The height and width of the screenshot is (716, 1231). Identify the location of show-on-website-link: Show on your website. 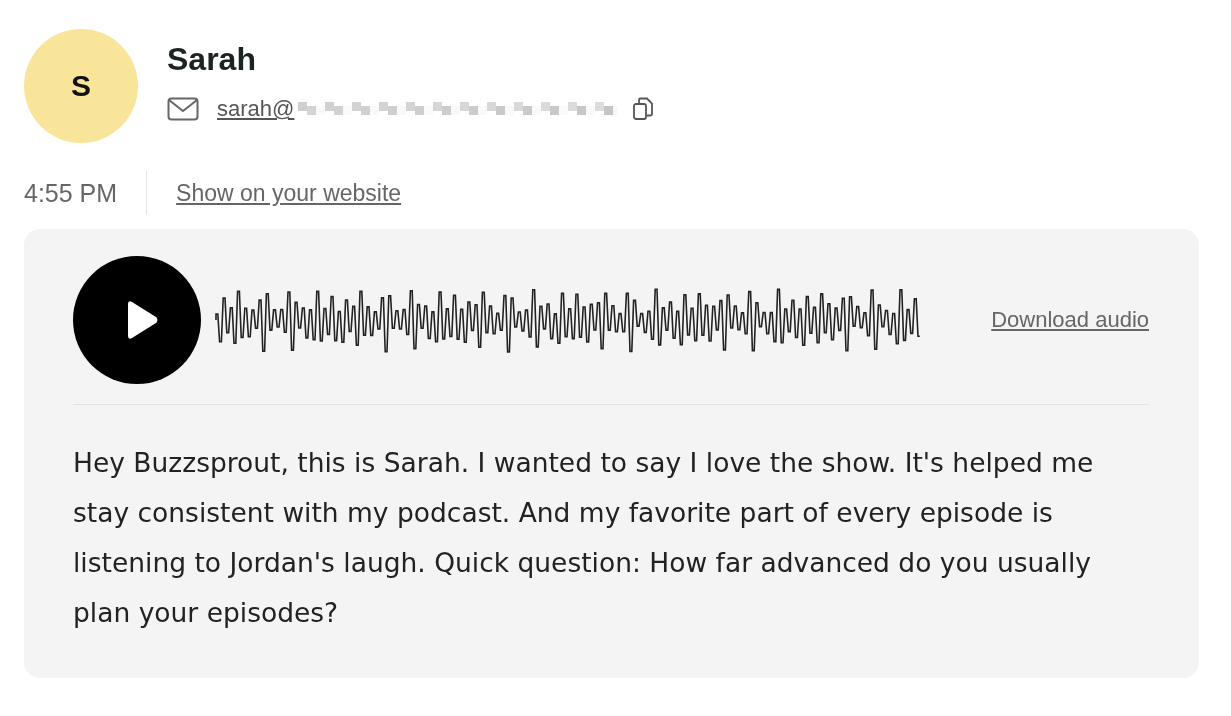
(289, 193).